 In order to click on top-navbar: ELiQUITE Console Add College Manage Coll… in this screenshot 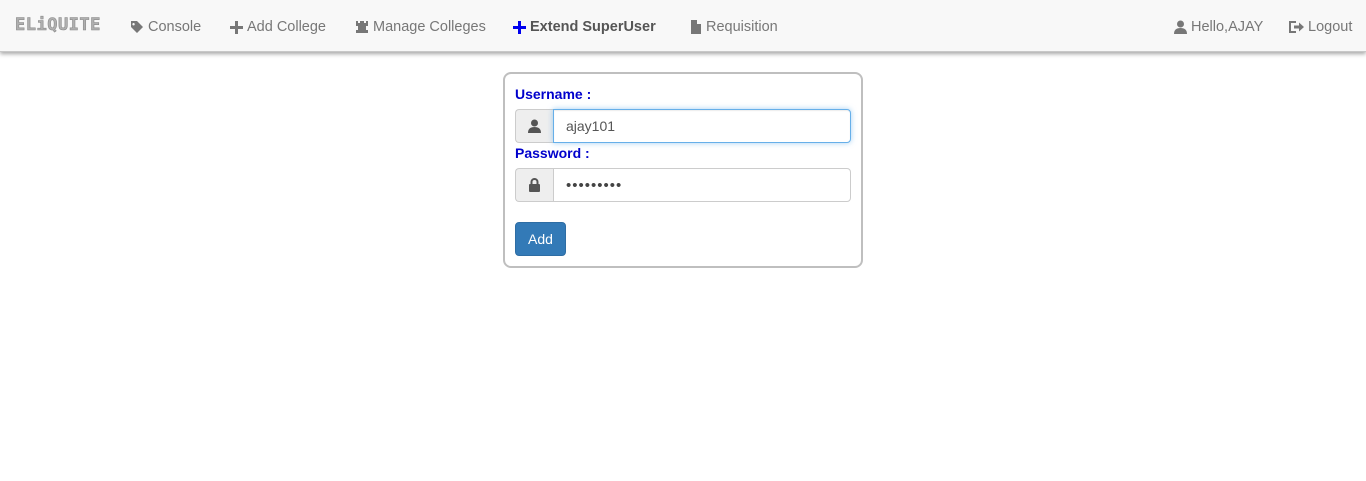, I will do `click(683, 26)`.